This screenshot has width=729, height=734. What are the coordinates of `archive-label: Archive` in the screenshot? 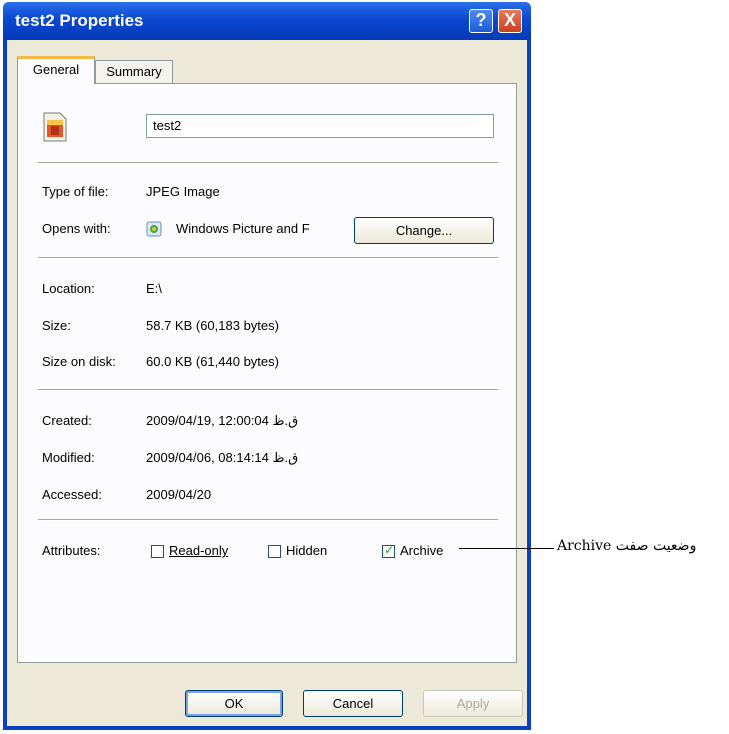 It's located at (421, 550).